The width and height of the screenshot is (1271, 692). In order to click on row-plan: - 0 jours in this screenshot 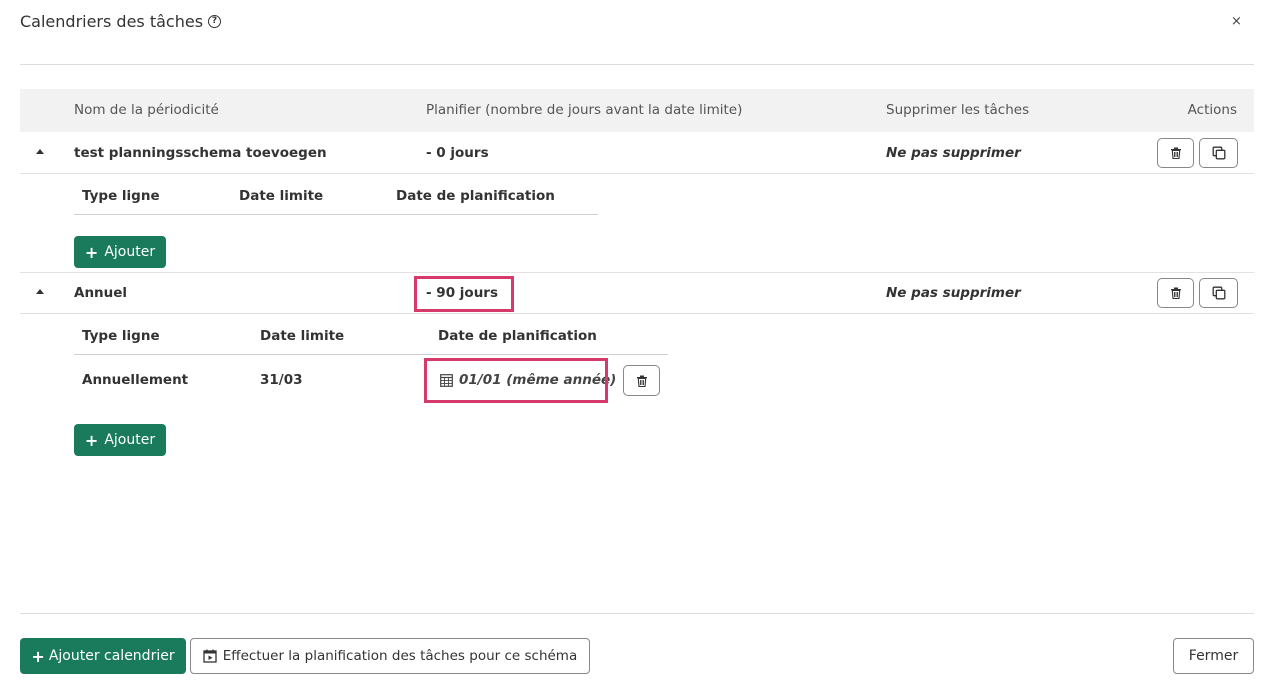, I will do `click(457, 153)`.